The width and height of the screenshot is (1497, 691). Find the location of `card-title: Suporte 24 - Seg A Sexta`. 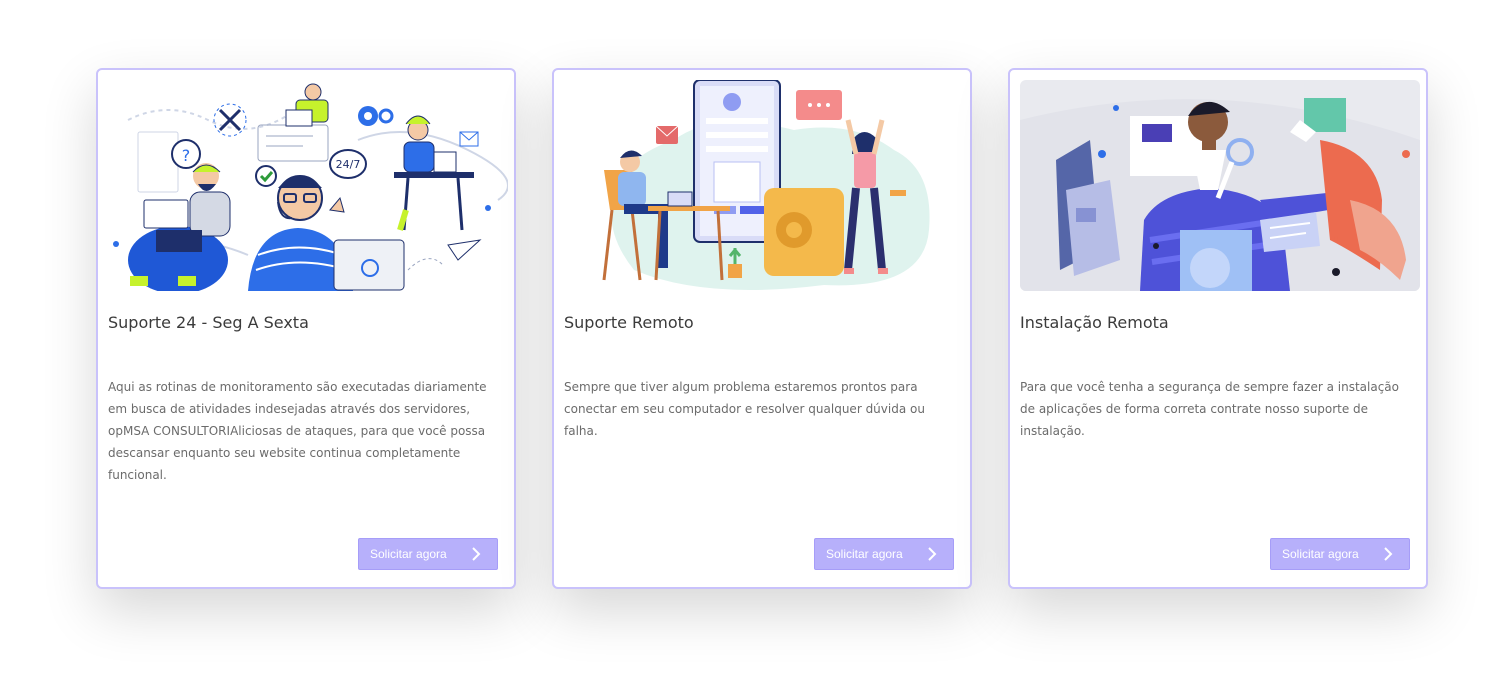

card-title: Suporte 24 - Seg A Sexta is located at coordinates (208, 322).